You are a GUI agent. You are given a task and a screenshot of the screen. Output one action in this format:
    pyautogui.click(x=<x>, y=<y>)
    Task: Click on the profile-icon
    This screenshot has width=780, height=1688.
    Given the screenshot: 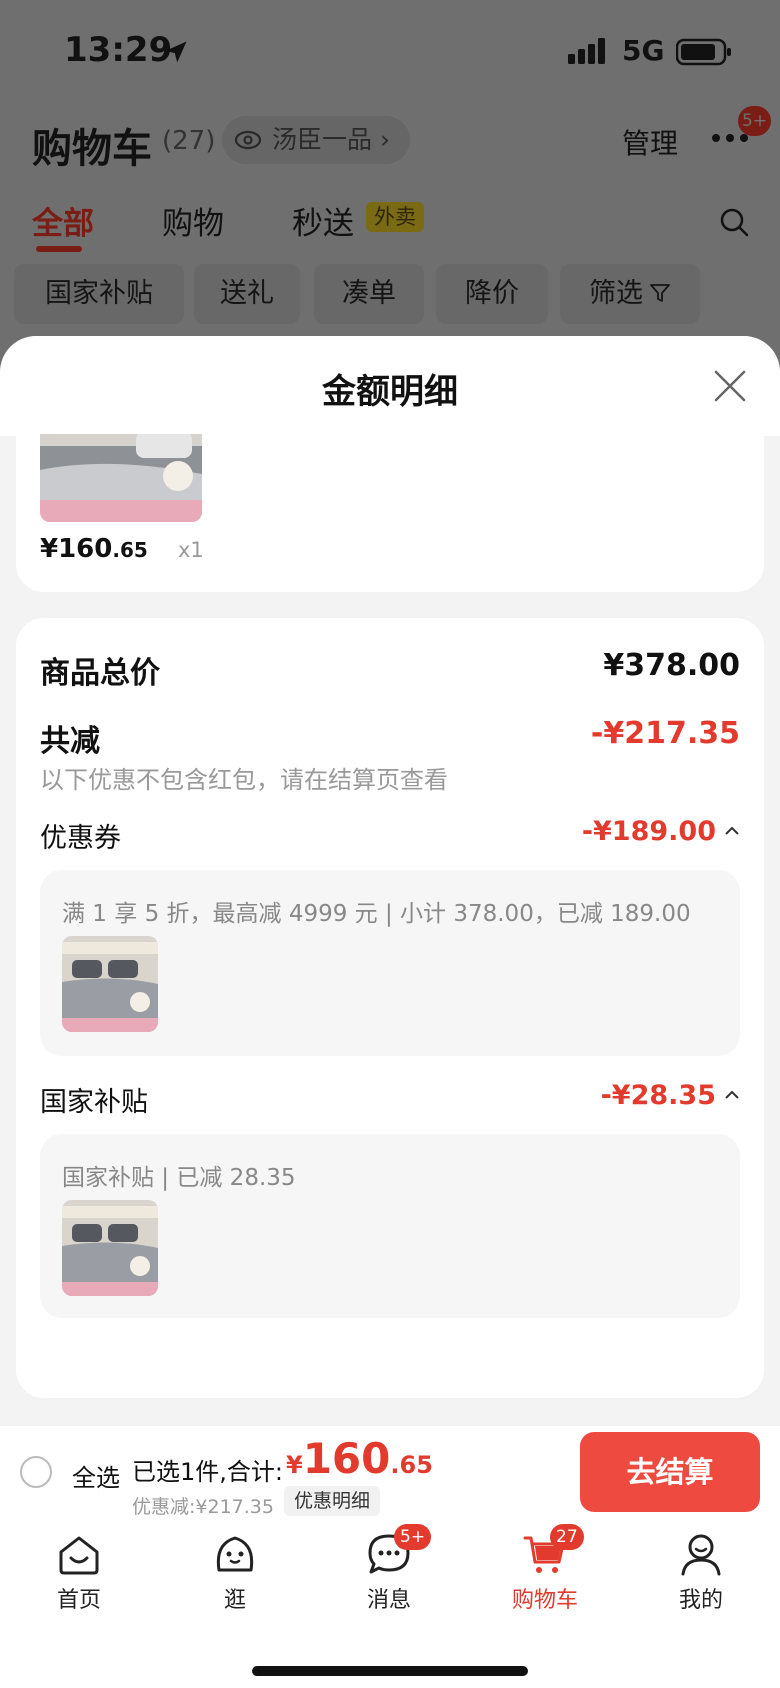 What is the action you would take?
    pyautogui.click(x=701, y=1555)
    